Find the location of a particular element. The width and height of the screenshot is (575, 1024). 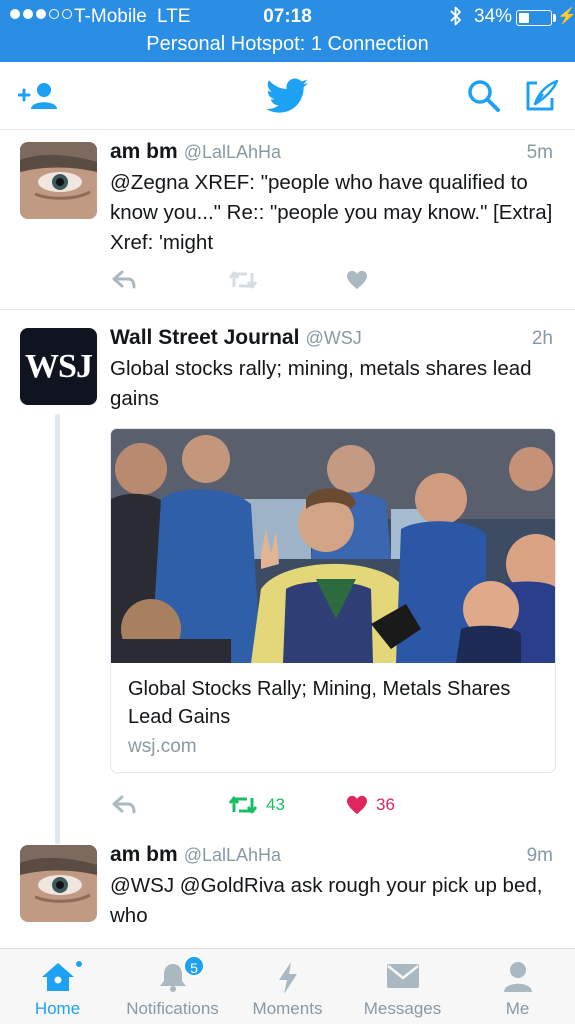

avatar: WSJ is located at coordinates (58, 366).